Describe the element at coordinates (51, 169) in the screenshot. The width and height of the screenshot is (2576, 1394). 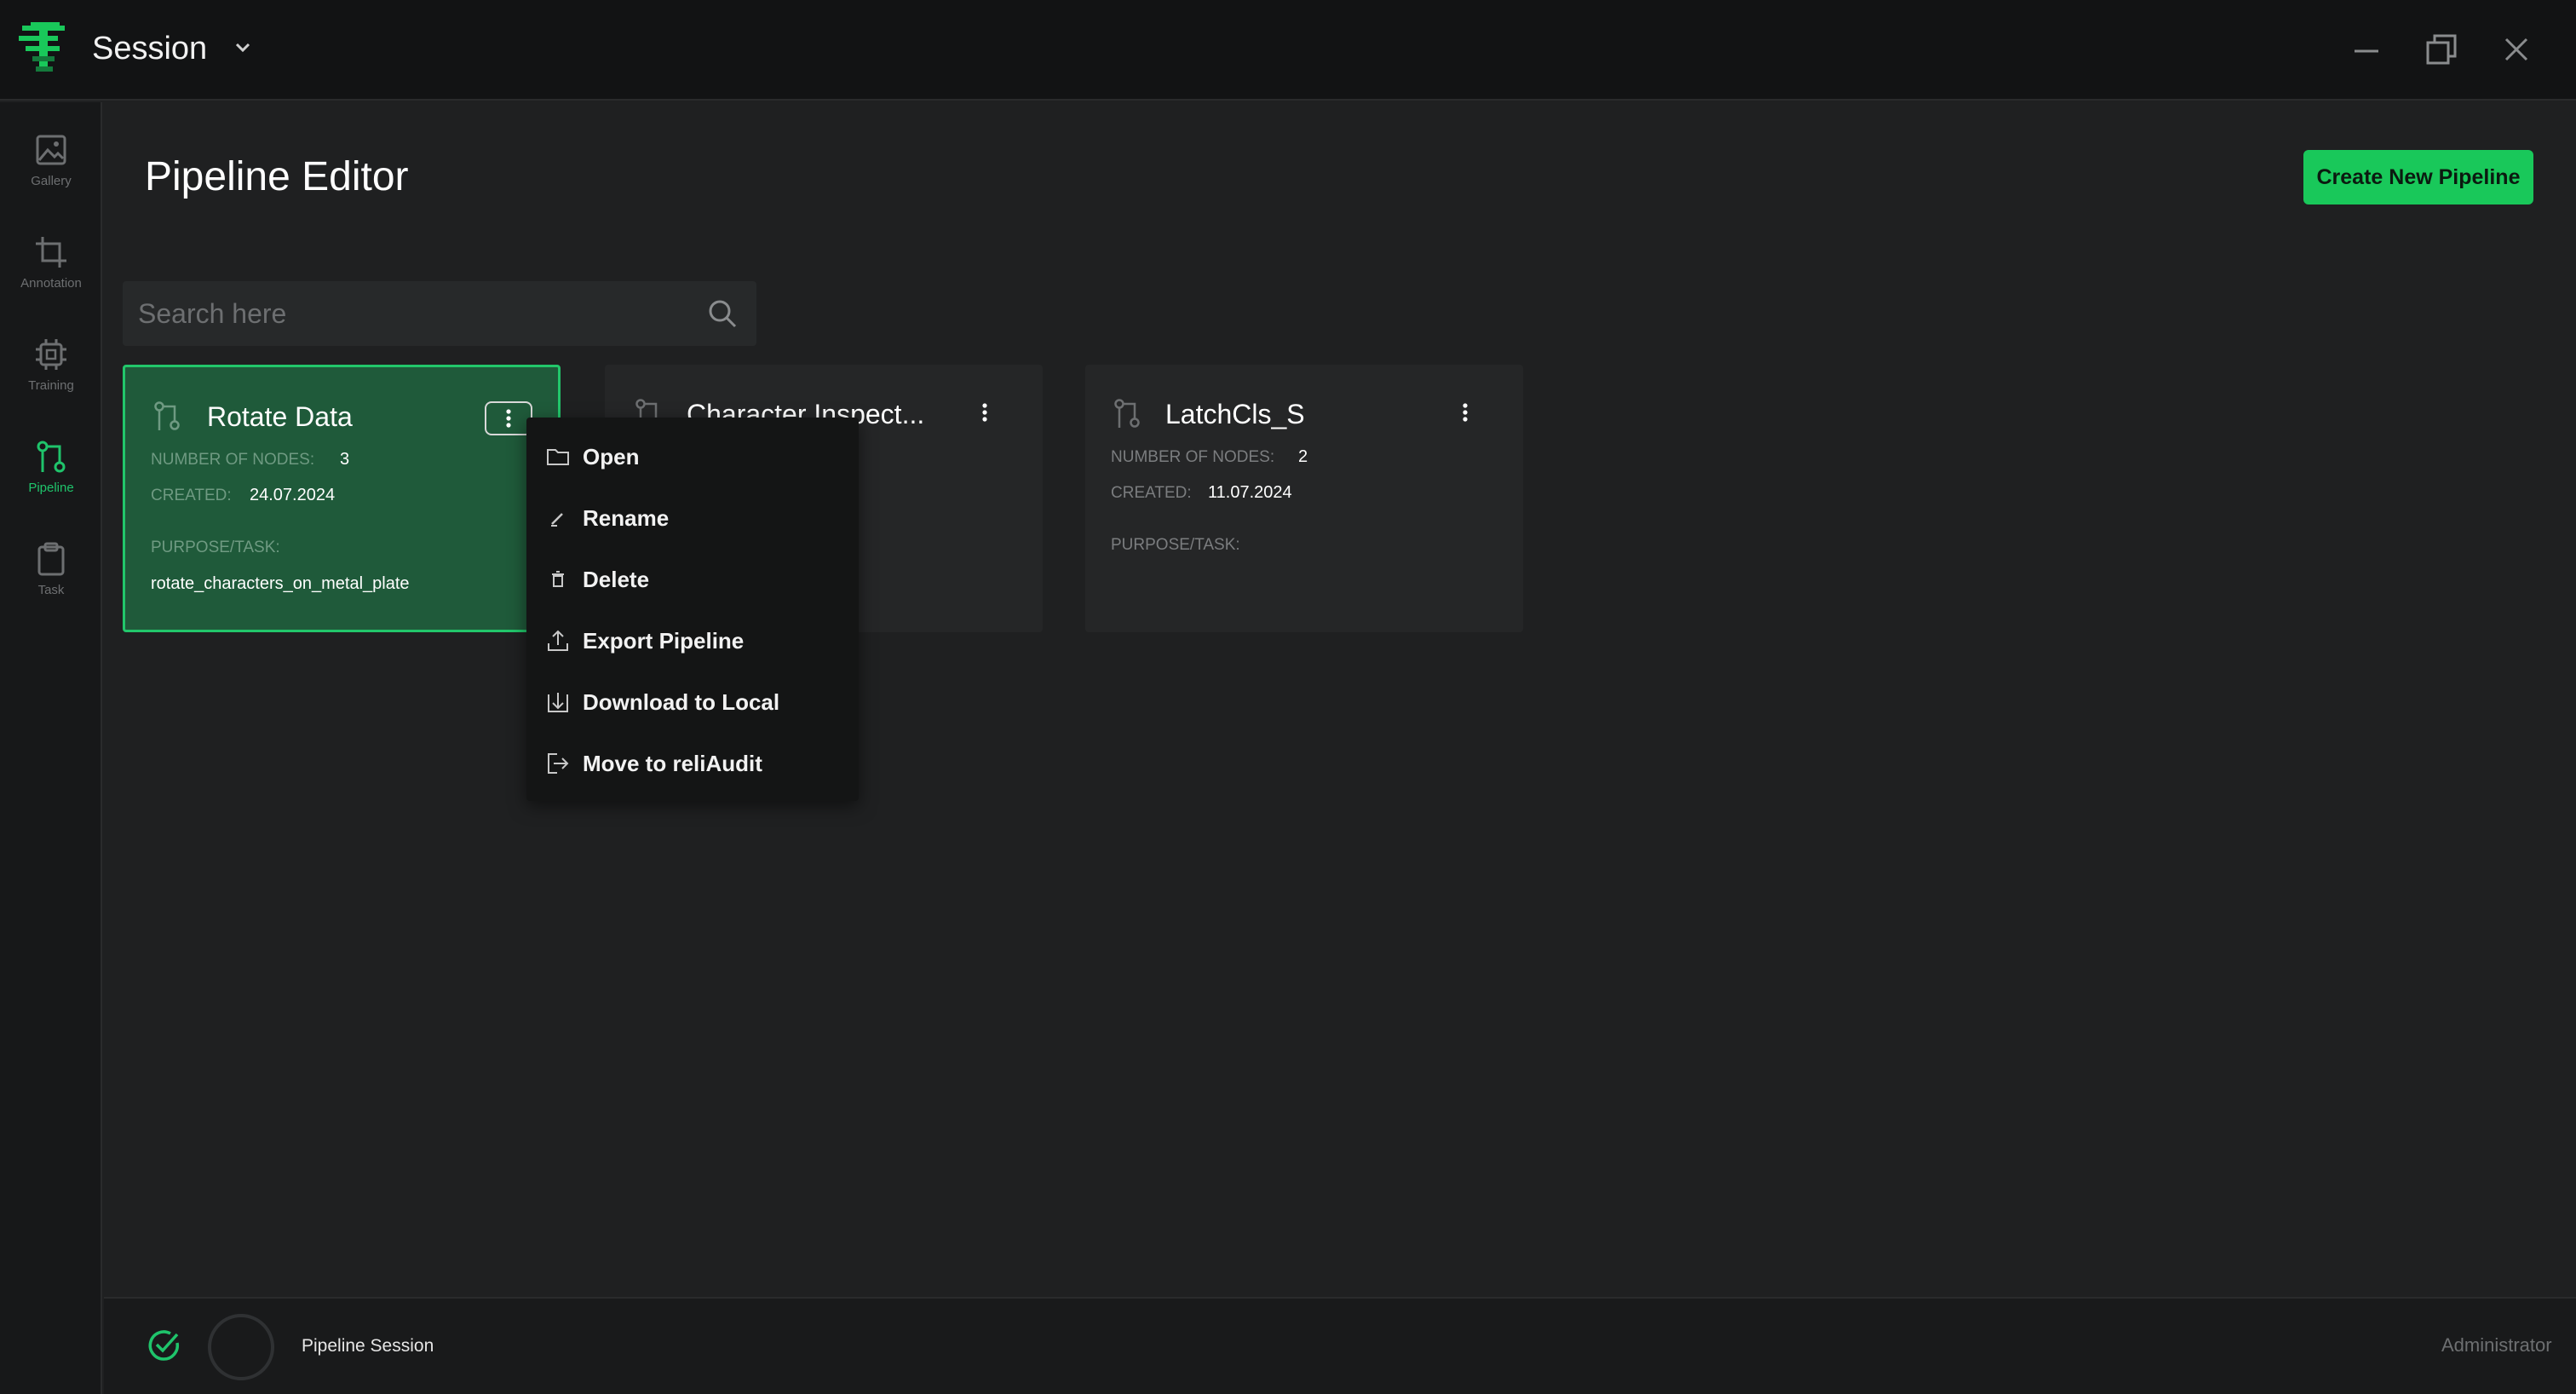
I see `nav-item-gallery: Gallery` at that location.